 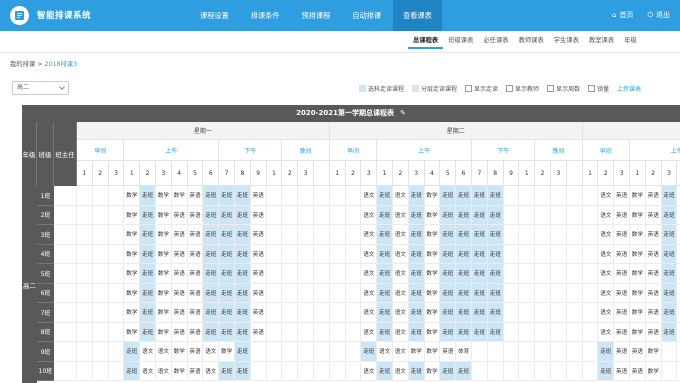 I want to click on class-cell: 10班, so click(x=45, y=371).